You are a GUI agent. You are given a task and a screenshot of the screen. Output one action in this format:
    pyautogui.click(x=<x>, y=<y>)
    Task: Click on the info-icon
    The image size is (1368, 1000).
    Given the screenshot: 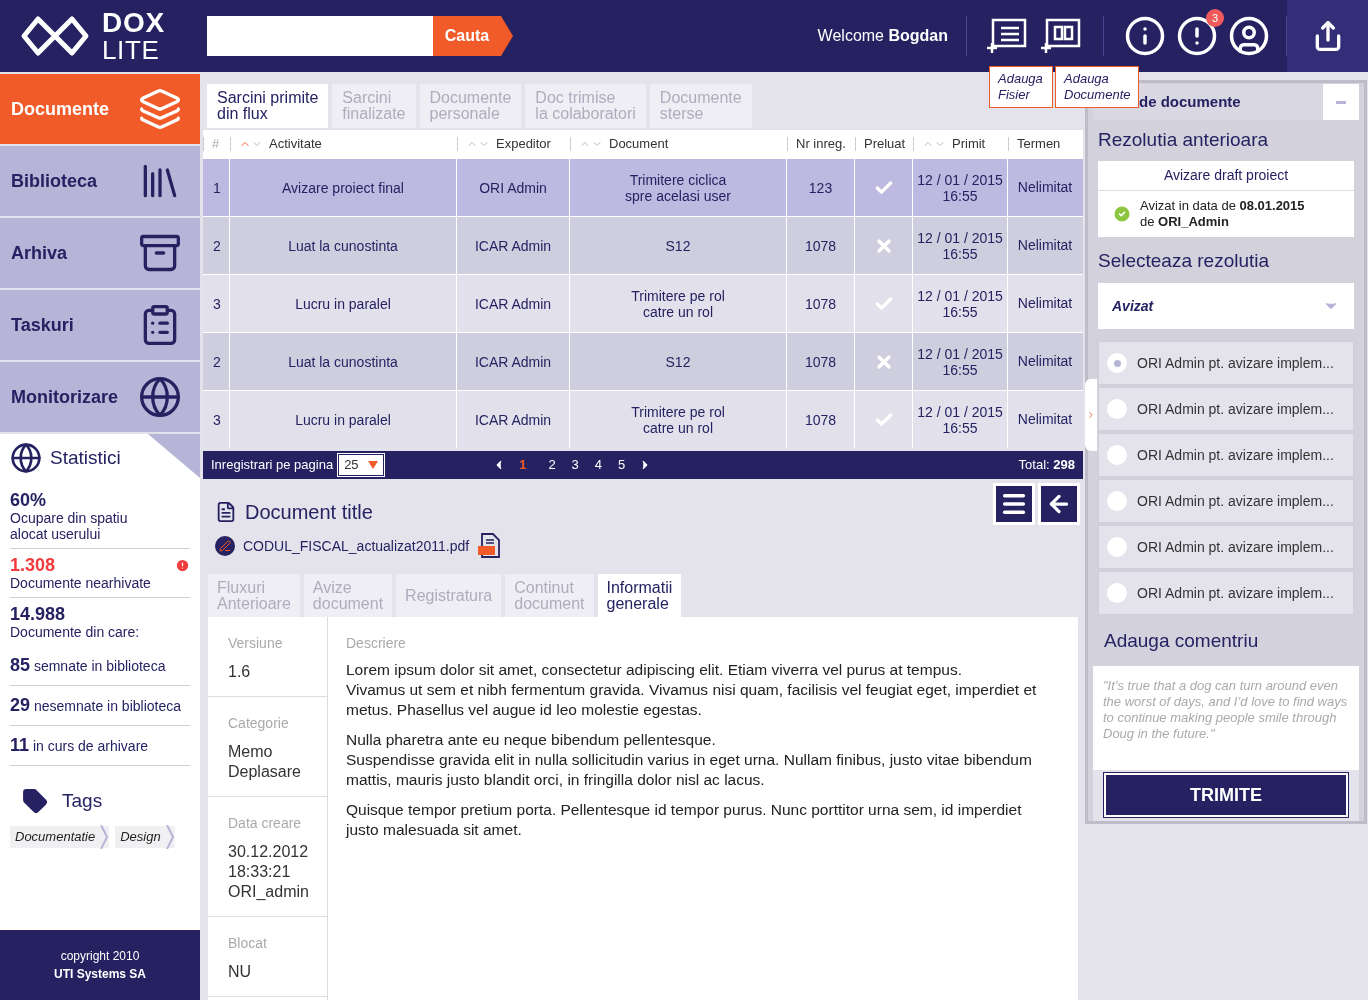 What is the action you would take?
    pyautogui.click(x=1145, y=36)
    